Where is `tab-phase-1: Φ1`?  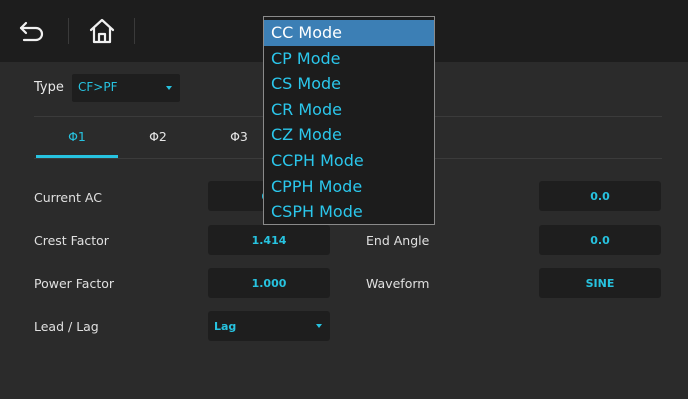 tab-phase-1: Φ1 is located at coordinates (77, 136).